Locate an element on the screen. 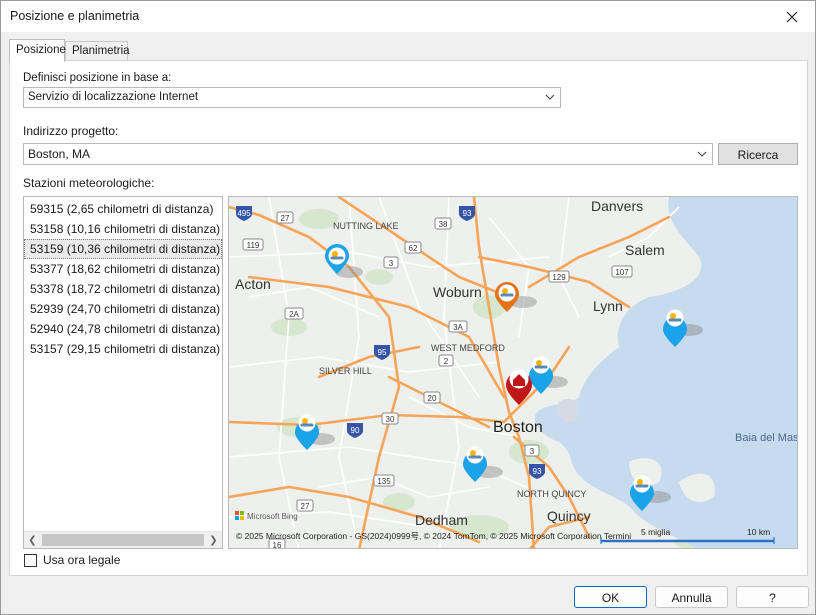  list-item: 53159 (10,36 chilometri di distanza) is located at coordinates (123, 249).